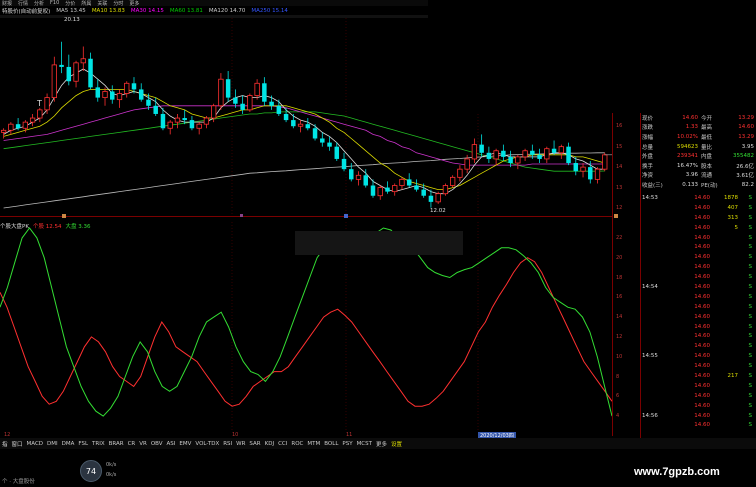  Describe the element at coordinates (746, 127) in the screenshot. I see `quote-value: 14.60` at that location.